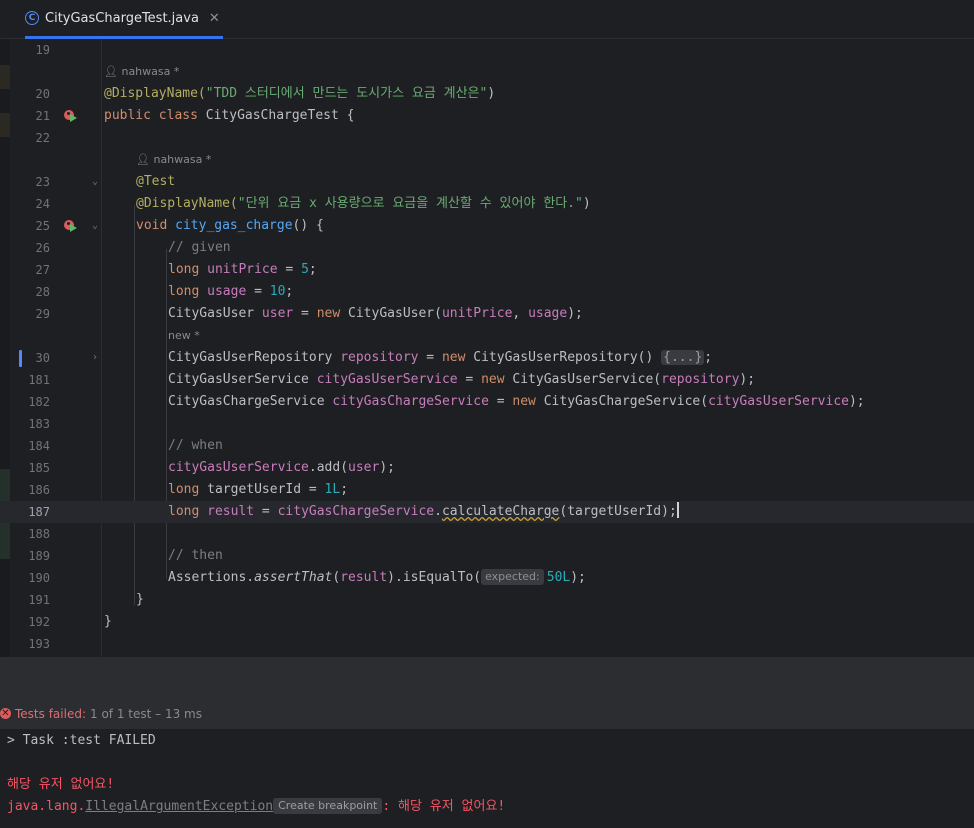  I want to click on test-summary: 1 of 1 test – 13 ms, so click(146, 713).